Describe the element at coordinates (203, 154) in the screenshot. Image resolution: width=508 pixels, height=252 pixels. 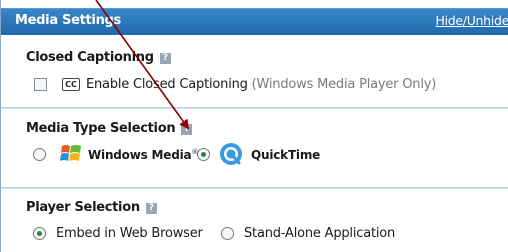
I see `quicktime-radio` at that location.